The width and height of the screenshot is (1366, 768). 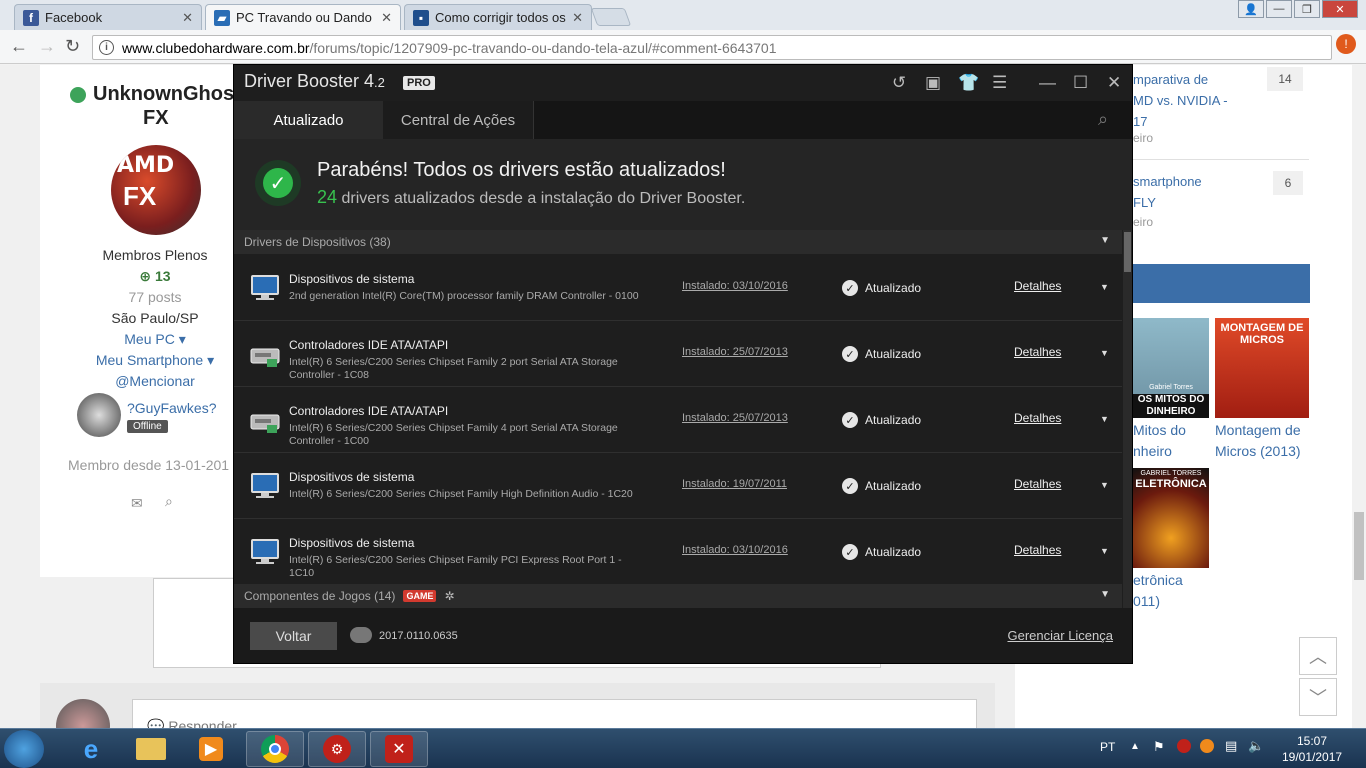 What do you see at coordinates (1231, 746) in the screenshot?
I see `network-icon: ▤` at bounding box center [1231, 746].